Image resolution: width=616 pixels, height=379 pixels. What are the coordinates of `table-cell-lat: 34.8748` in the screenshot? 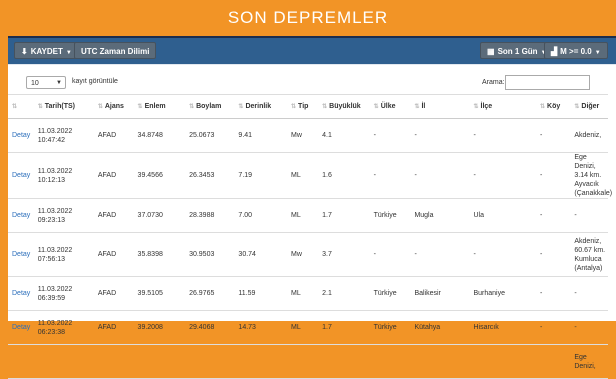 It's located at (159, 135).